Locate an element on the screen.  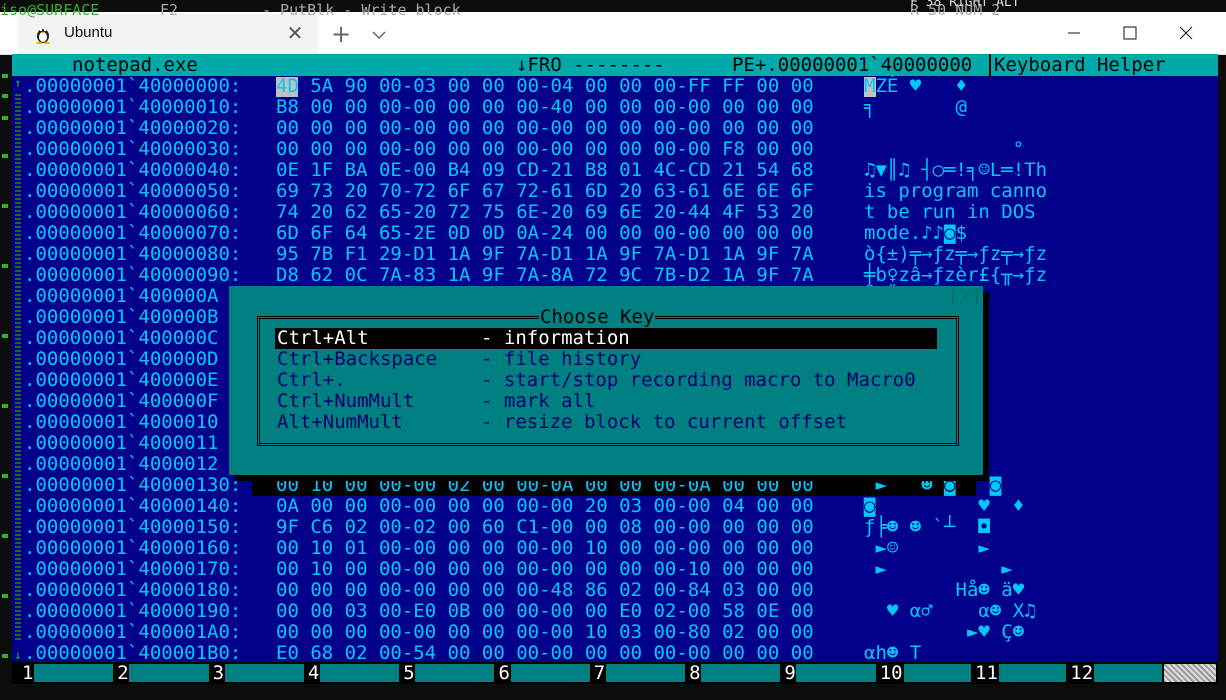
fkey-button: 12 is located at coordinates (1116, 673).